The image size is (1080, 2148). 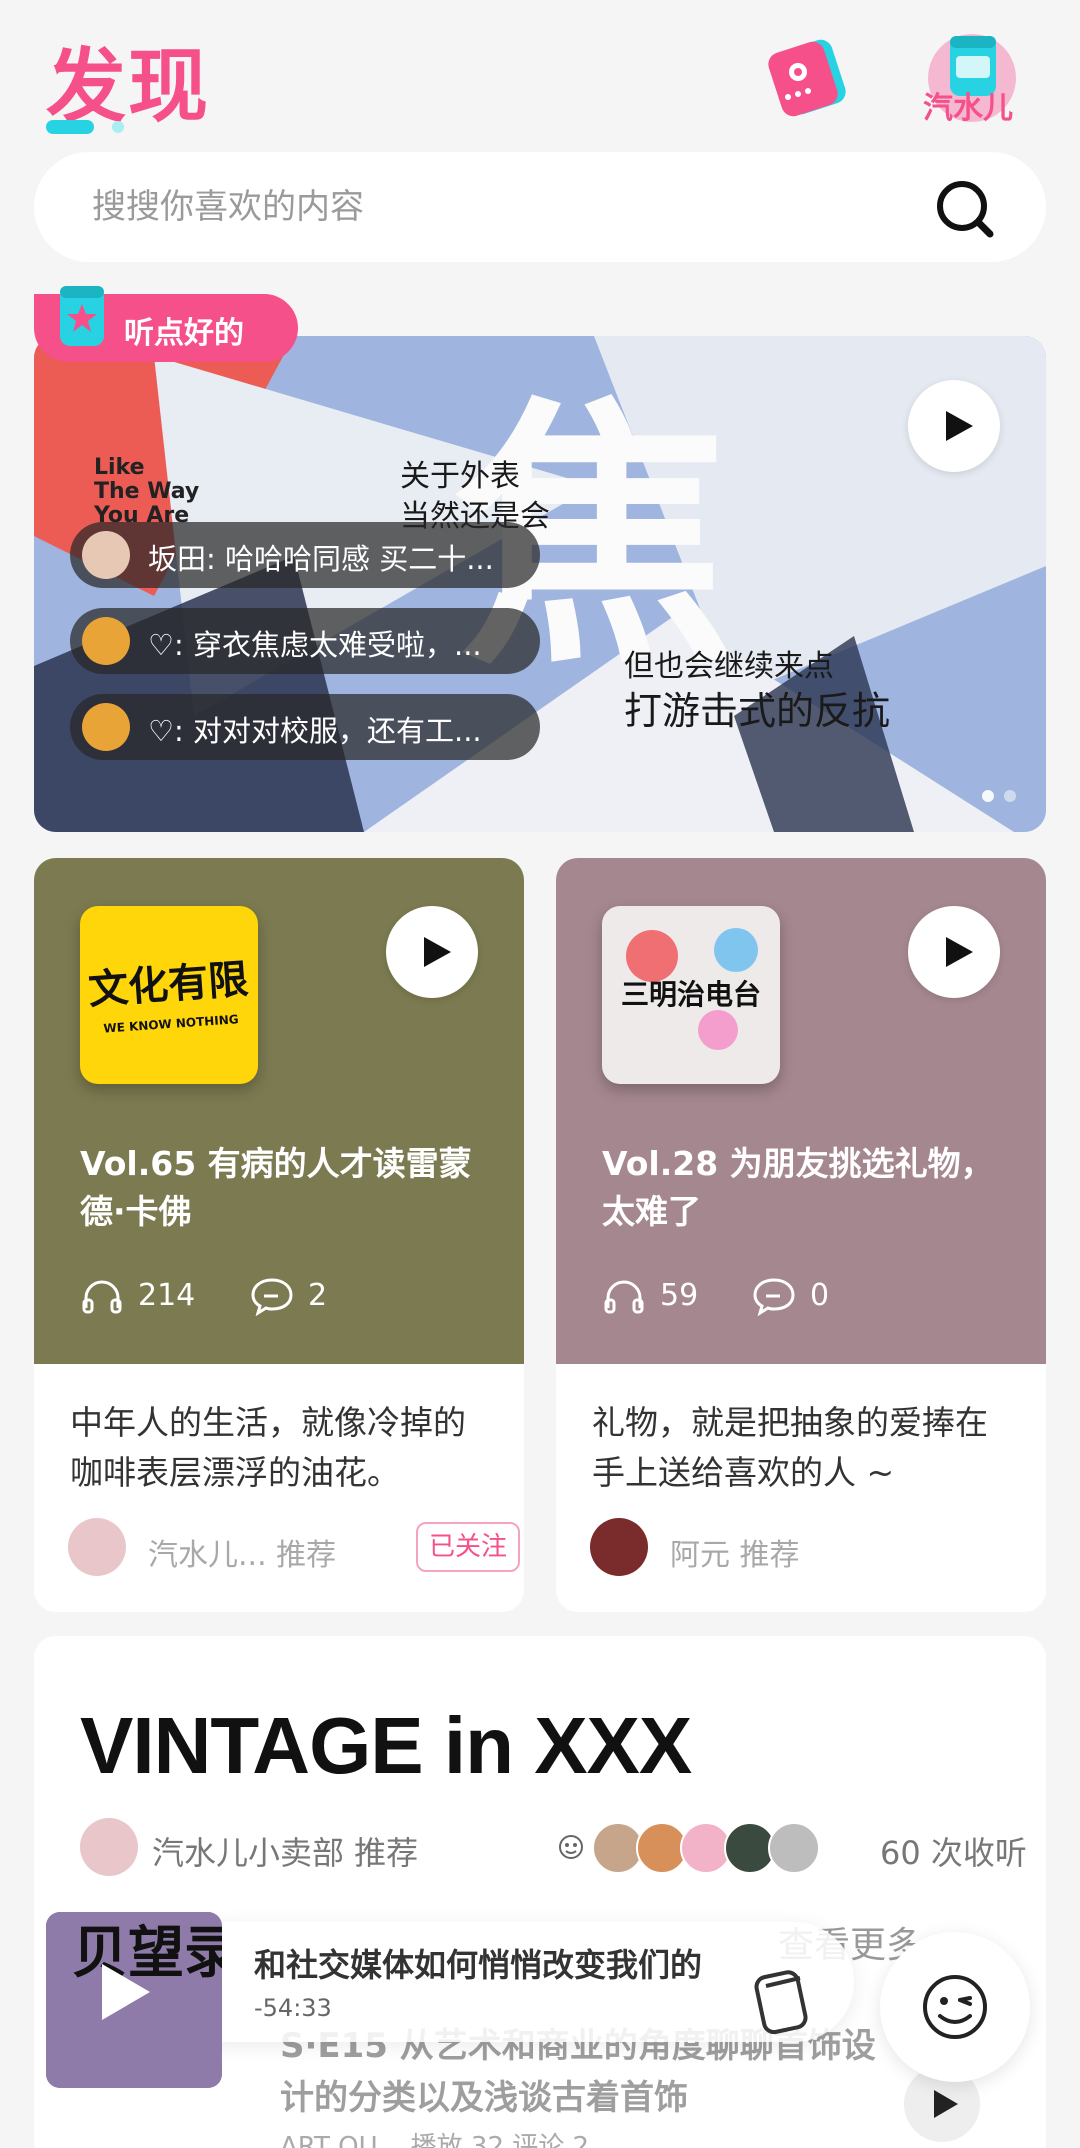 What do you see at coordinates (276, 1187) in the screenshot?
I see `episode-title: Vol.65 有病的人才读雷蒙德·卡佛` at bounding box center [276, 1187].